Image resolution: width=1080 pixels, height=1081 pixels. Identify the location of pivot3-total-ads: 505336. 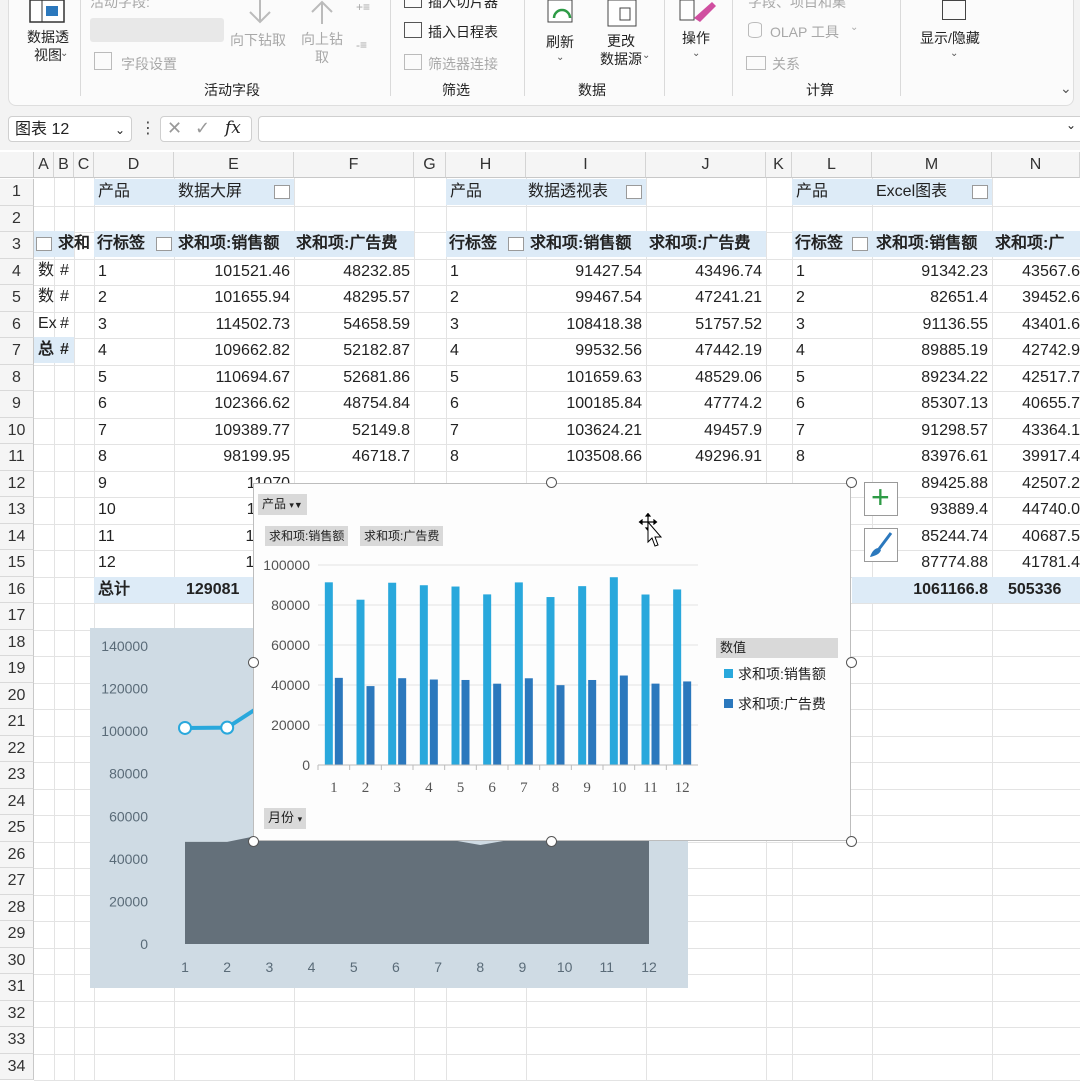
(1044, 590).